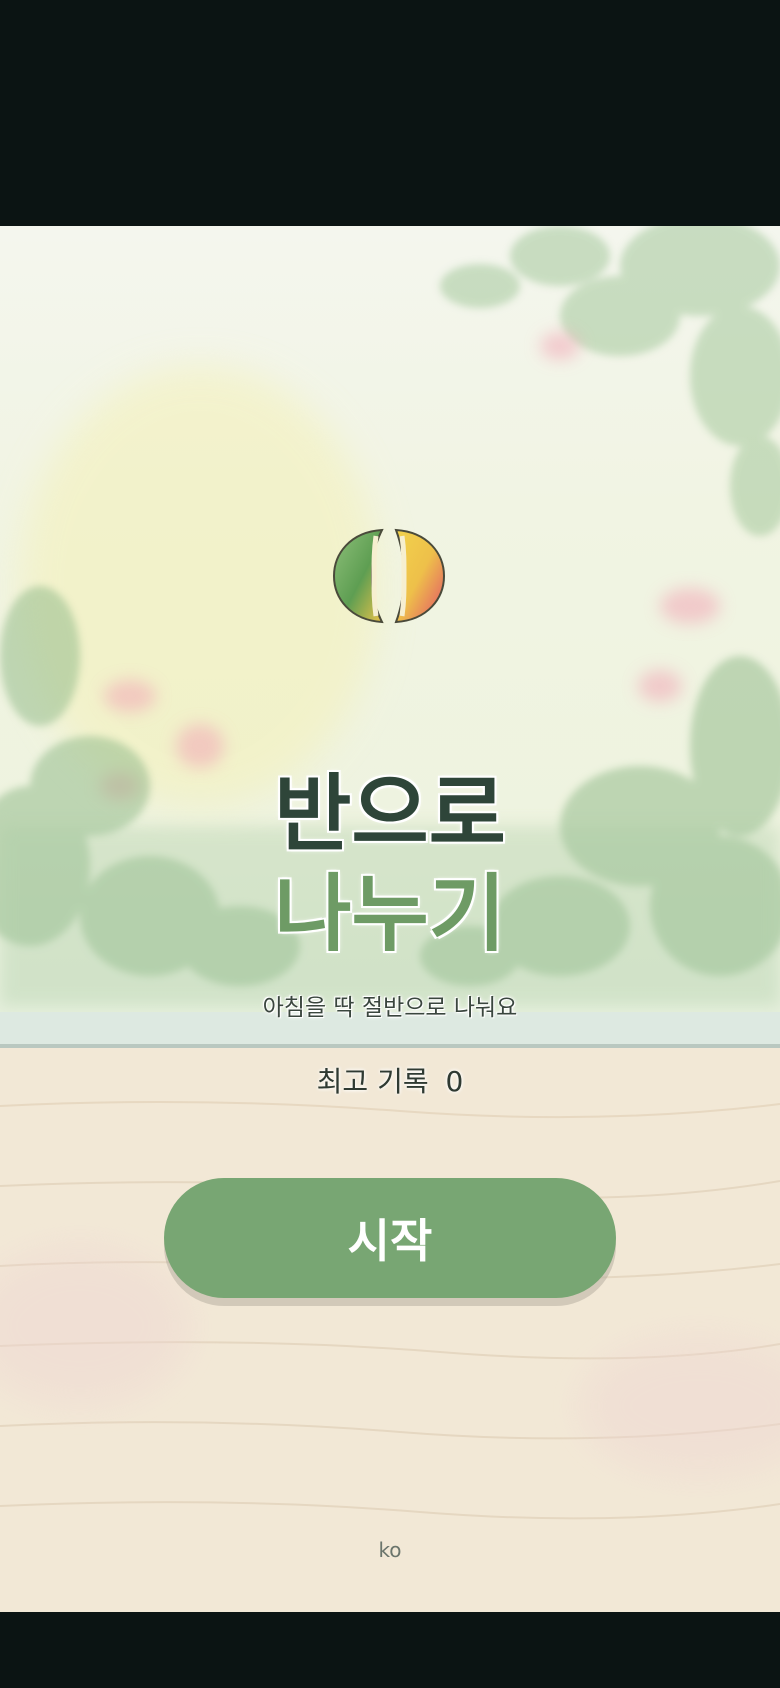  Describe the element at coordinates (389, 576) in the screenshot. I see `split-fruit-logo-icon` at that location.